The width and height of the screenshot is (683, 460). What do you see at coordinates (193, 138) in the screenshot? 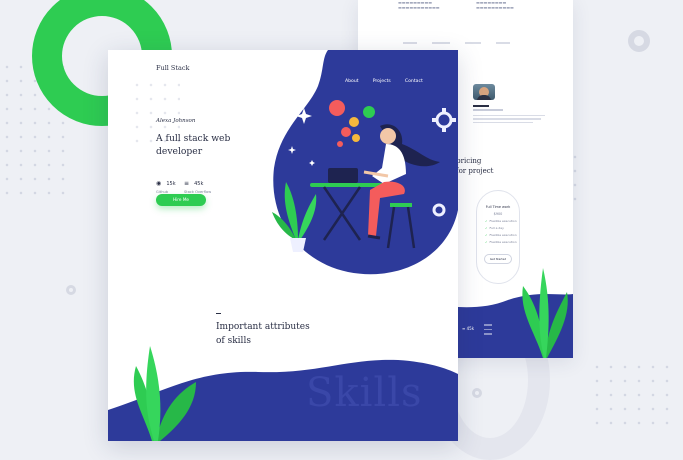
I see `hero-headline-line1: A full stack web` at bounding box center [193, 138].